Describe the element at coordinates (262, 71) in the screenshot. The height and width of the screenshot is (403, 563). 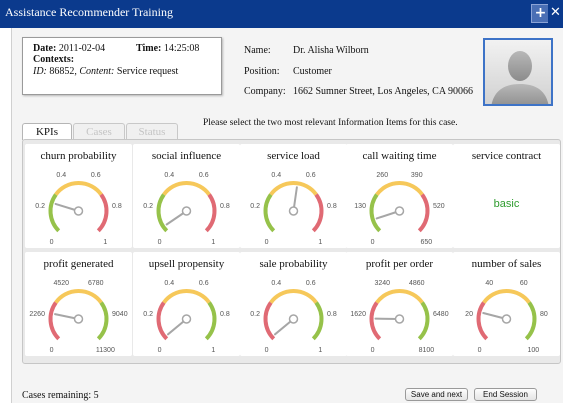
I see `position-label: Position:` at that location.